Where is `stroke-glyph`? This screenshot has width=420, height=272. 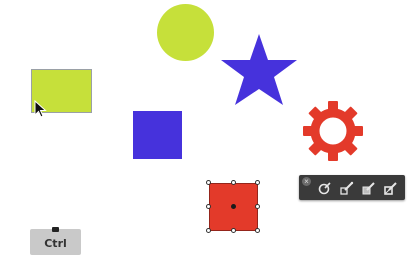 stroke-glyph is located at coordinates (390, 188).